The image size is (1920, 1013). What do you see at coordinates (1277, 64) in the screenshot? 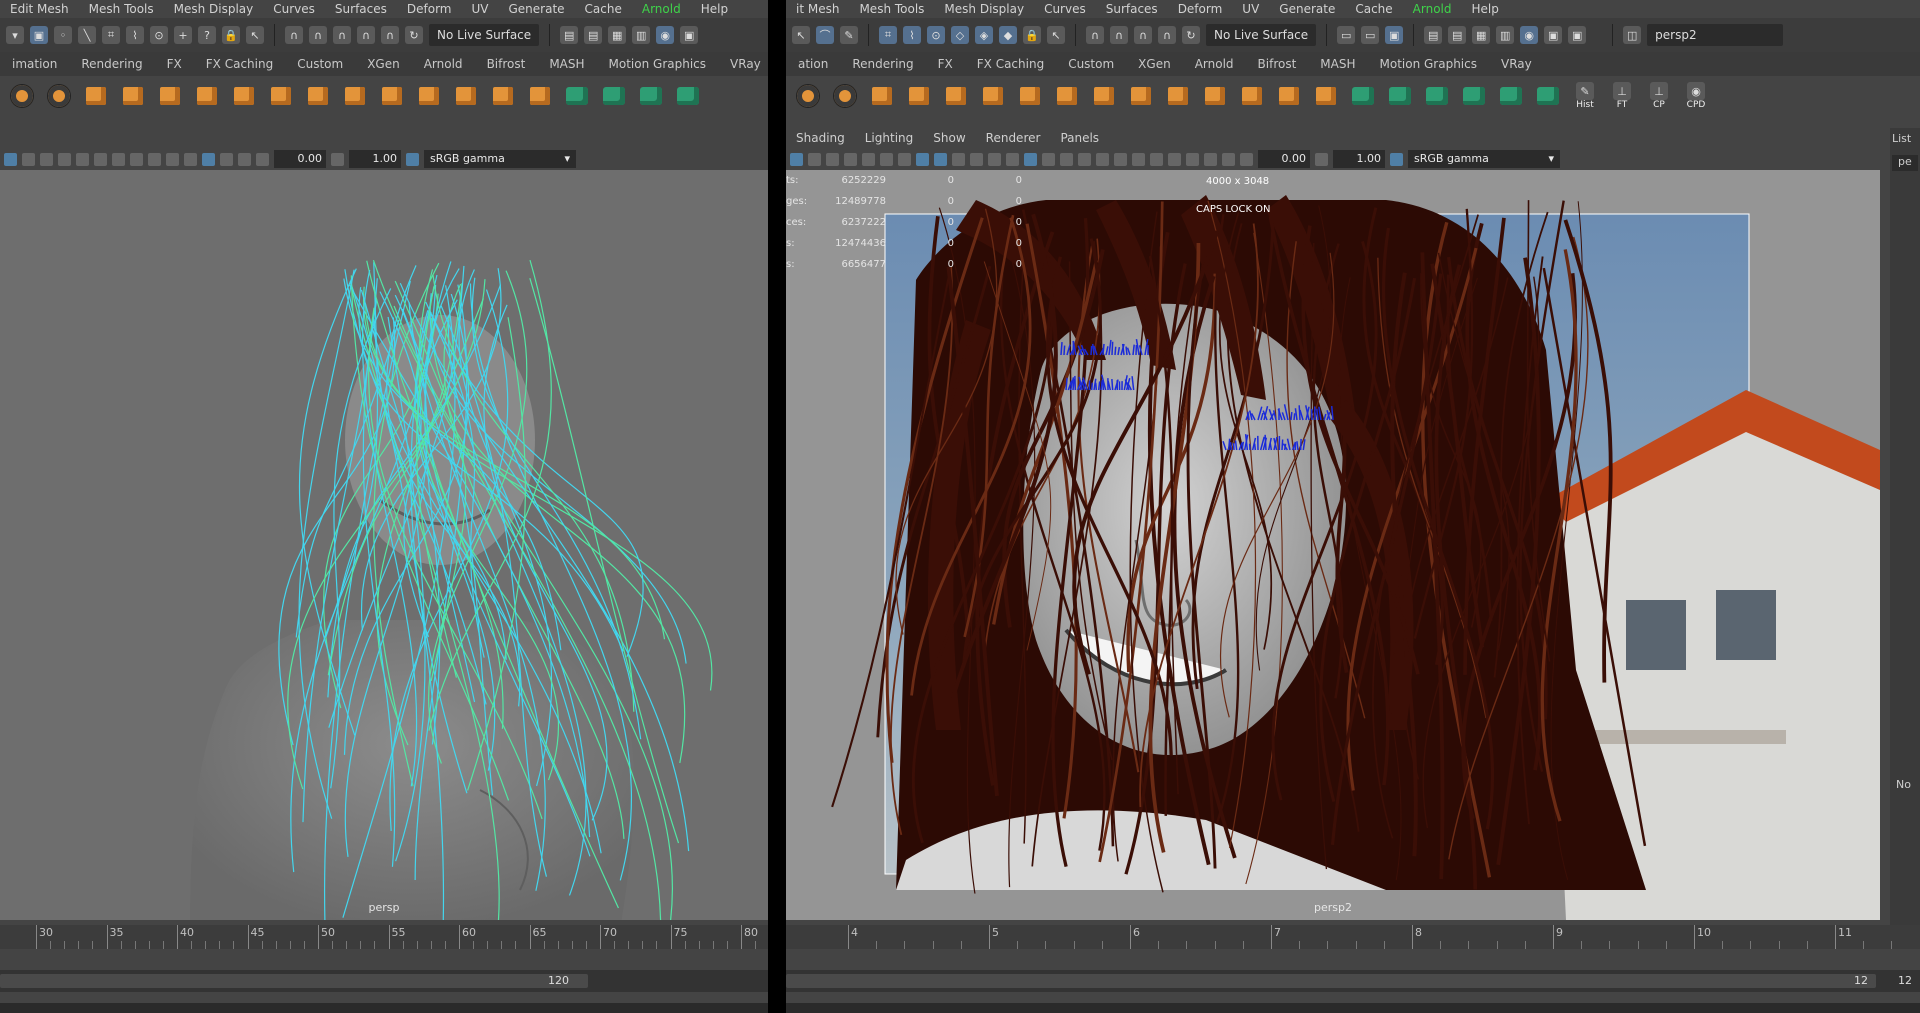
I see `tab-bifrost: Bifrost` at bounding box center [1277, 64].